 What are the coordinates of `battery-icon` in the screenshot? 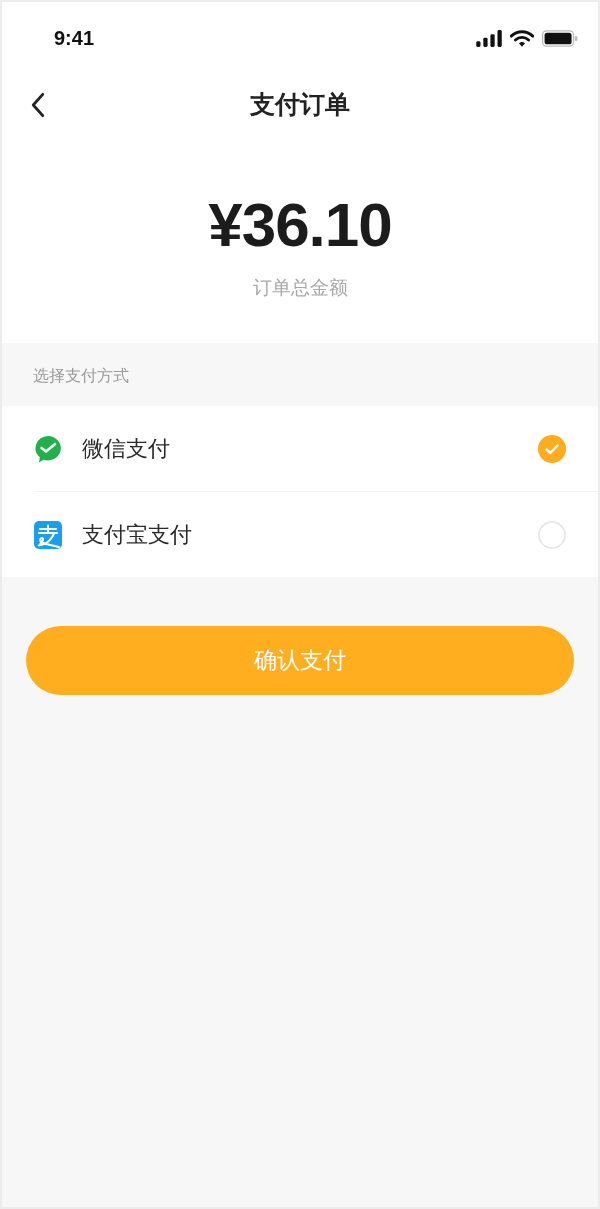 It's located at (560, 38).